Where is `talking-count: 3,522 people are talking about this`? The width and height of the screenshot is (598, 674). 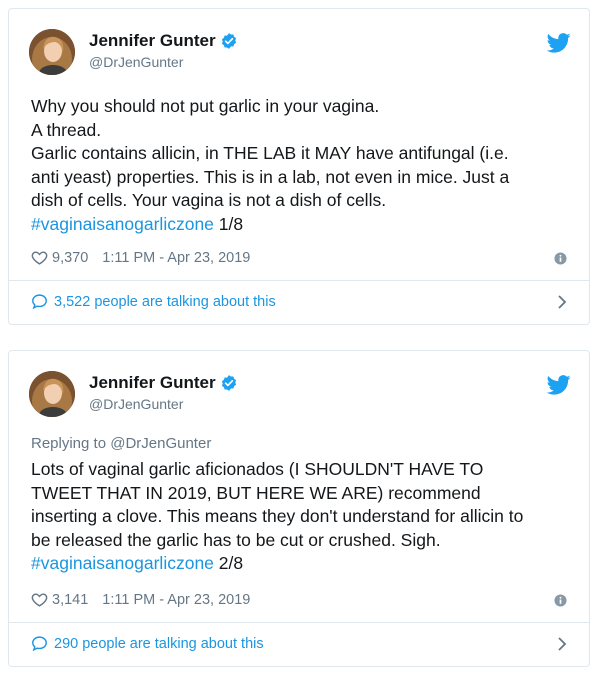
talking-count: 3,522 people are talking about this is located at coordinates (165, 302).